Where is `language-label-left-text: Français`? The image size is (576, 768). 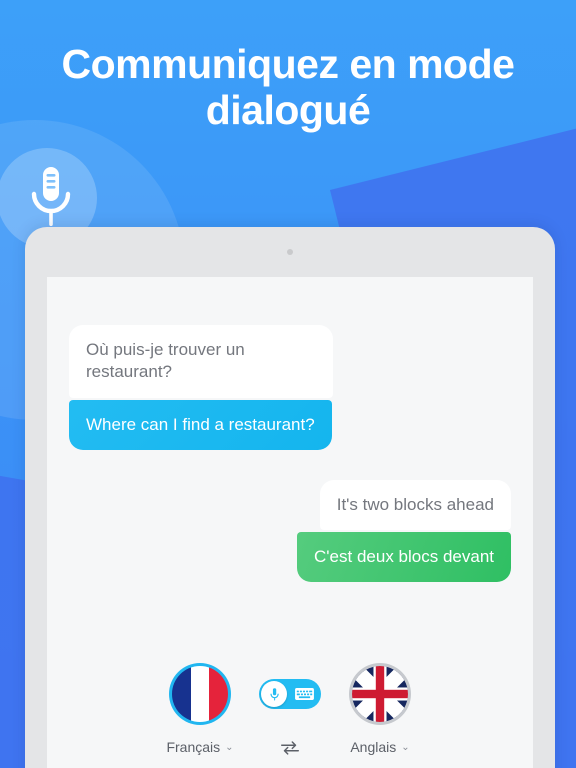 language-label-left-text: Français is located at coordinates (193, 747).